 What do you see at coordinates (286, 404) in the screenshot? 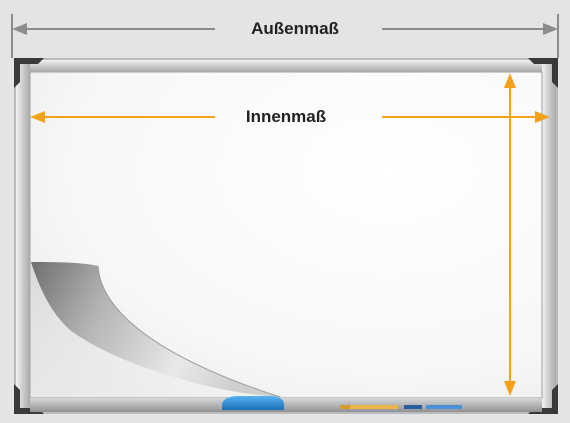
I see `marker-tray` at bounding box center [286, 404].